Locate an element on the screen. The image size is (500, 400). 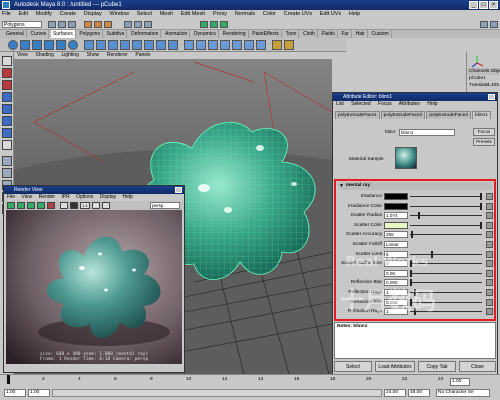
rv-menu-view: View is located at coordinates (26, 197).